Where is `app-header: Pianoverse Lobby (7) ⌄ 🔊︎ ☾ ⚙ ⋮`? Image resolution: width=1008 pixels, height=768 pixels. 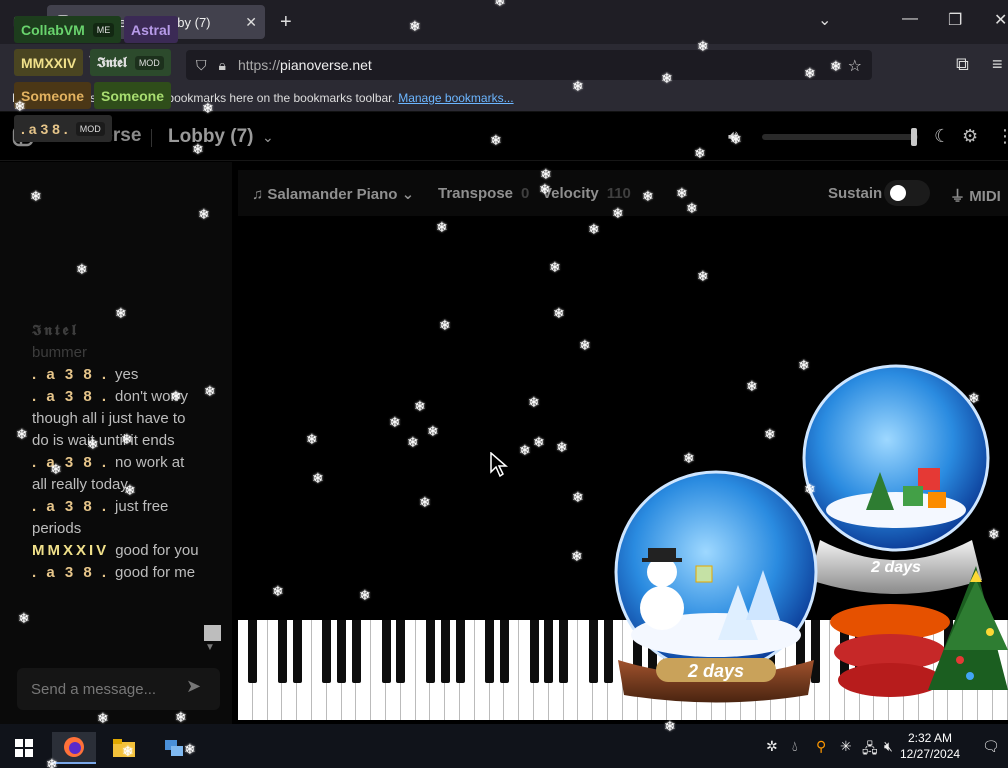
app-header: Pianoverse Lobby (7) ⌄ 🔊︎ ☾ ⚙ ⋮ is located at coordinates (504, 137).